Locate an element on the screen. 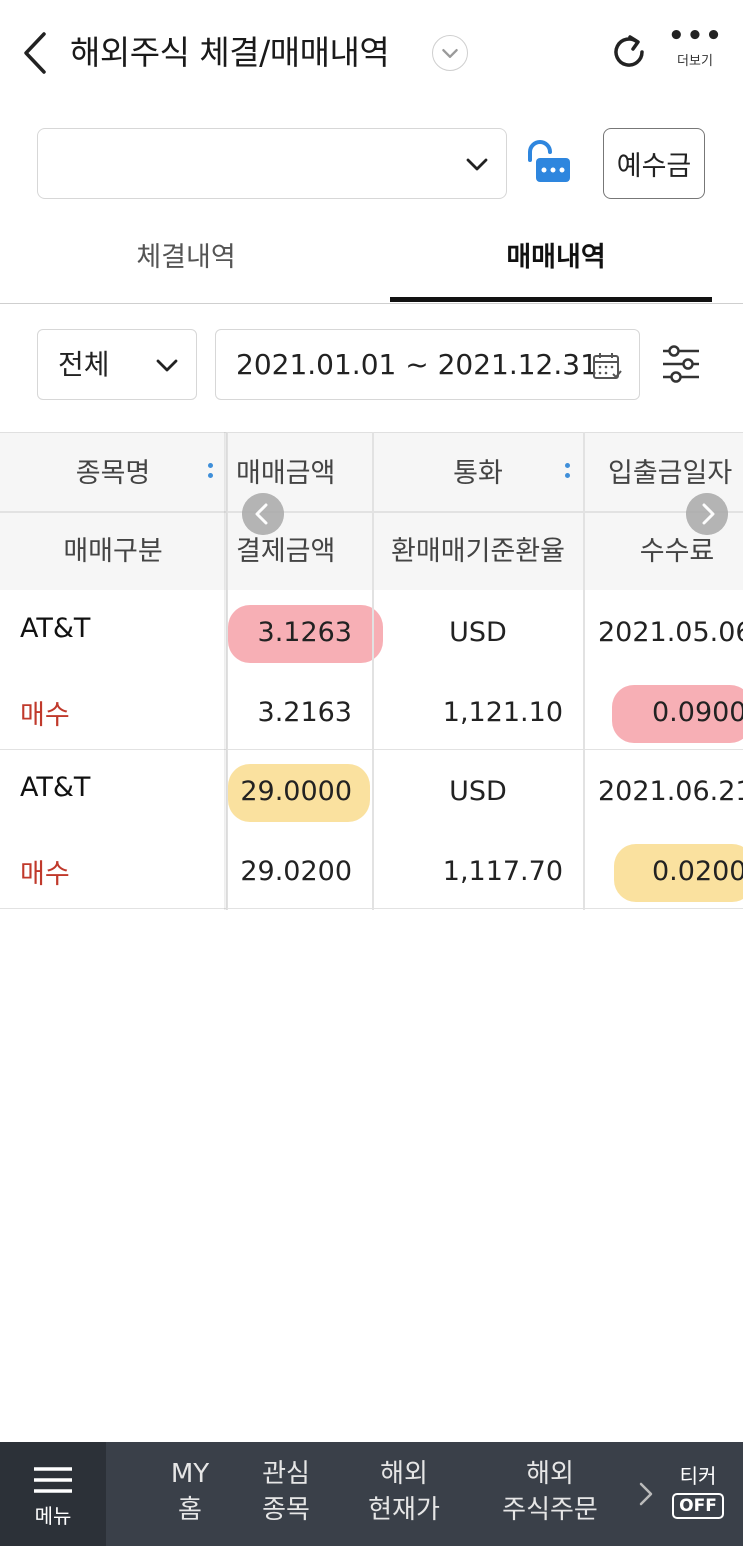 The width and height of the screenshot is (743, 1546). fee: 0.0900 is located at coordinates (697, 712).